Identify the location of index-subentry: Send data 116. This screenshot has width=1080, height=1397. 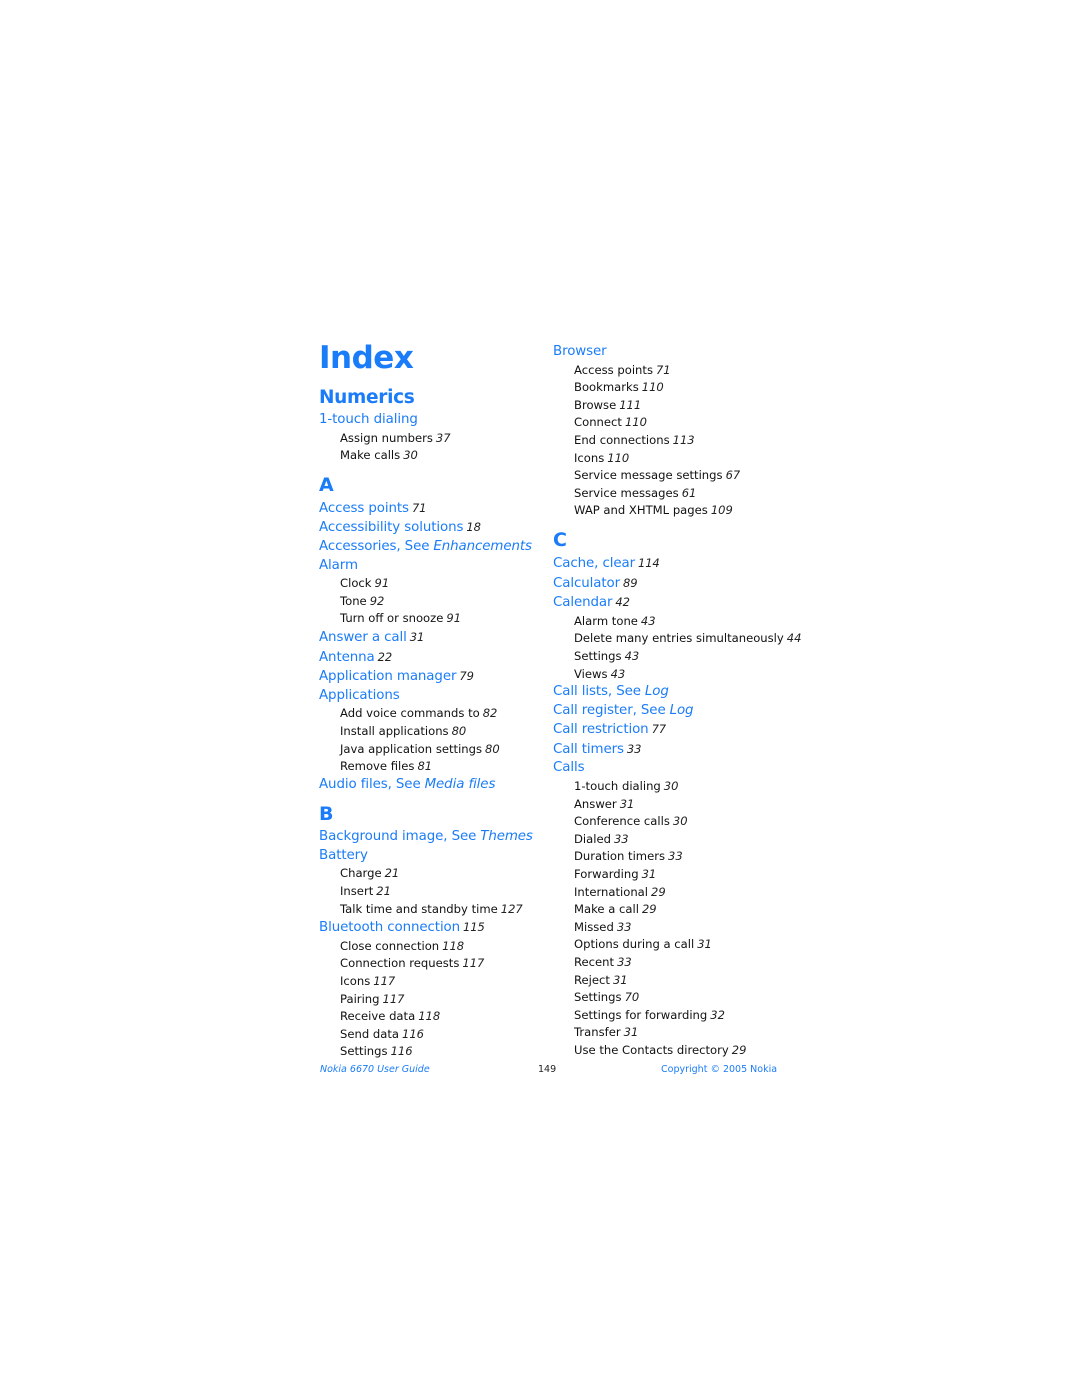
(431, 1035).